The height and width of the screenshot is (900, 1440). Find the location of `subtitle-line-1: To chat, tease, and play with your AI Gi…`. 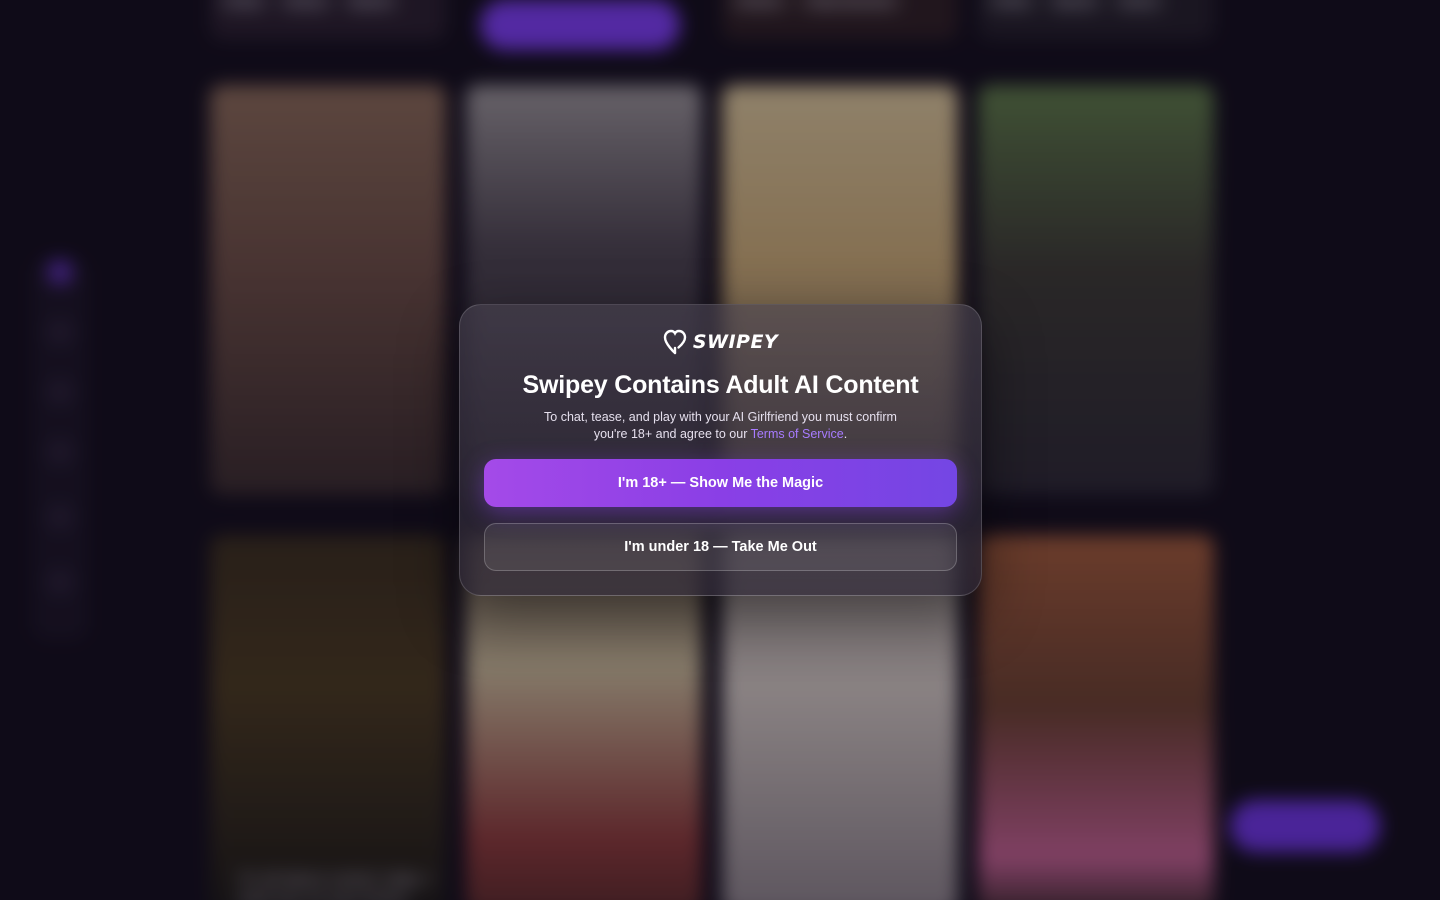

subtitle-line-1: To chat, tease, and play with your AI Gi… is located at coordinates (720, 417).